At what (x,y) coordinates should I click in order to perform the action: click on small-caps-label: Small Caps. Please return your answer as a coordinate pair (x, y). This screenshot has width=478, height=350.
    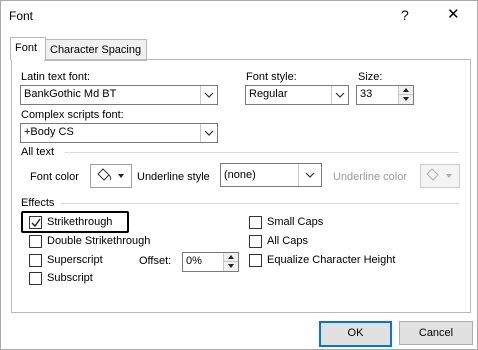
    Looking at the image, I should click on (295, 222).